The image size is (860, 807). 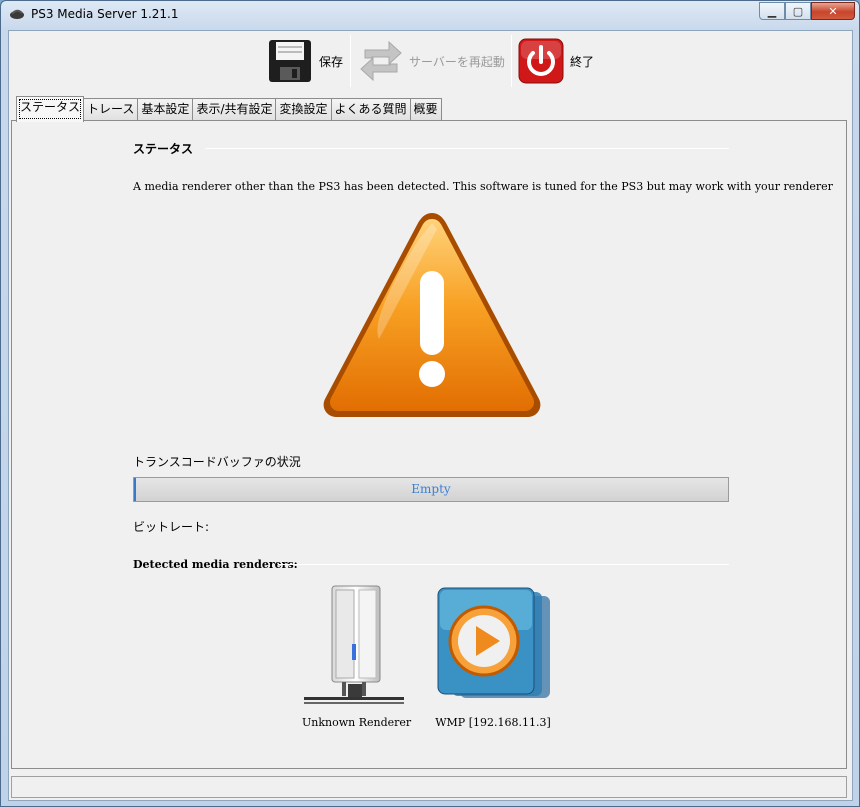 What do you see at coordinates (493, 722) in the screenshot?
I see `renderer-name: WMP [192.168.11.3]` at bounding box center [493, 722].